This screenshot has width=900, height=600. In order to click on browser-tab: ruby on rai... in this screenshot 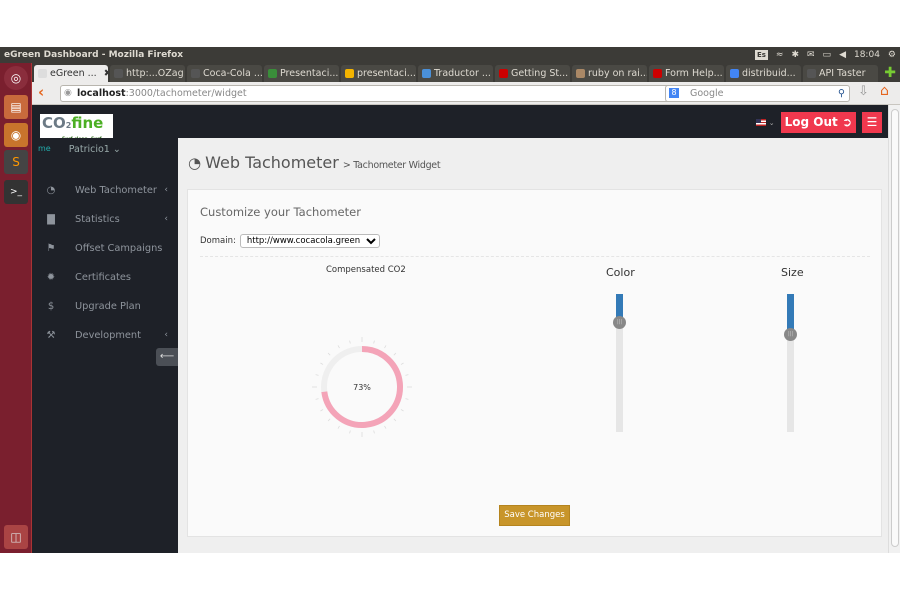, I will do `click(609, 73)`.